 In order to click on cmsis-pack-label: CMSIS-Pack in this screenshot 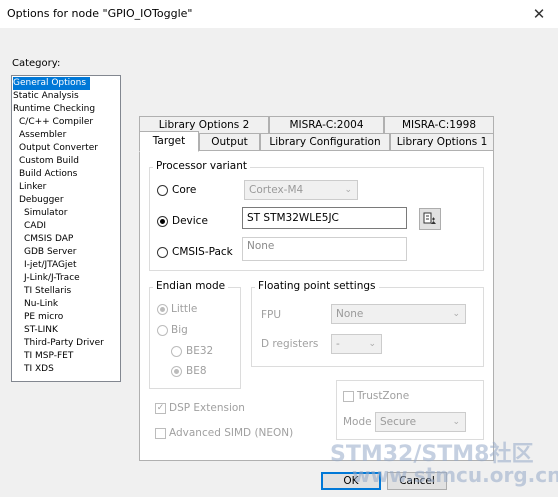, I will do `click(202, 252)`.